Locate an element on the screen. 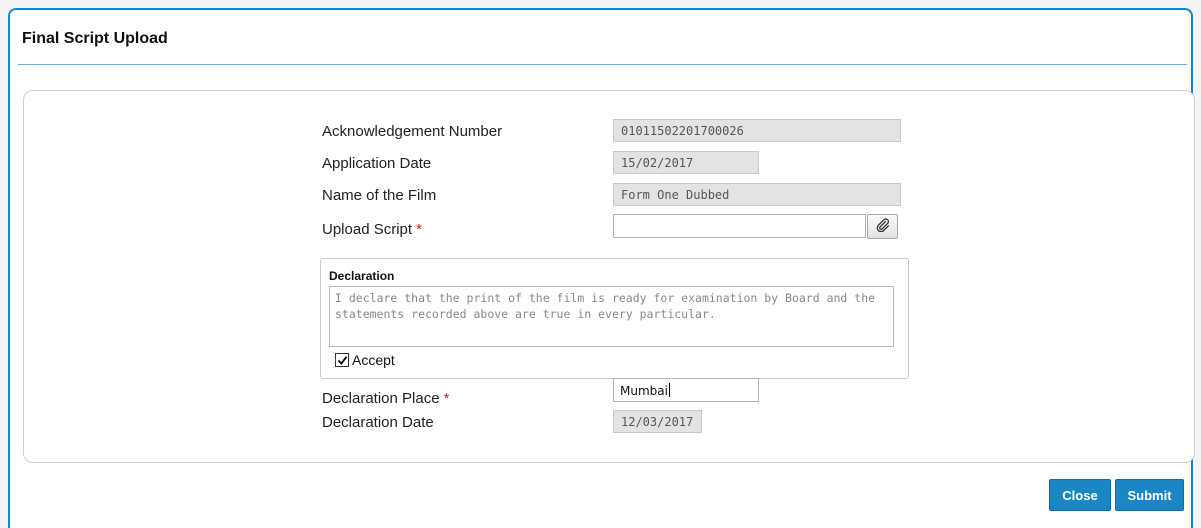 The image size is (1201, 528). declaration-place-input: Mumbai is located at coordinates (686, 390).